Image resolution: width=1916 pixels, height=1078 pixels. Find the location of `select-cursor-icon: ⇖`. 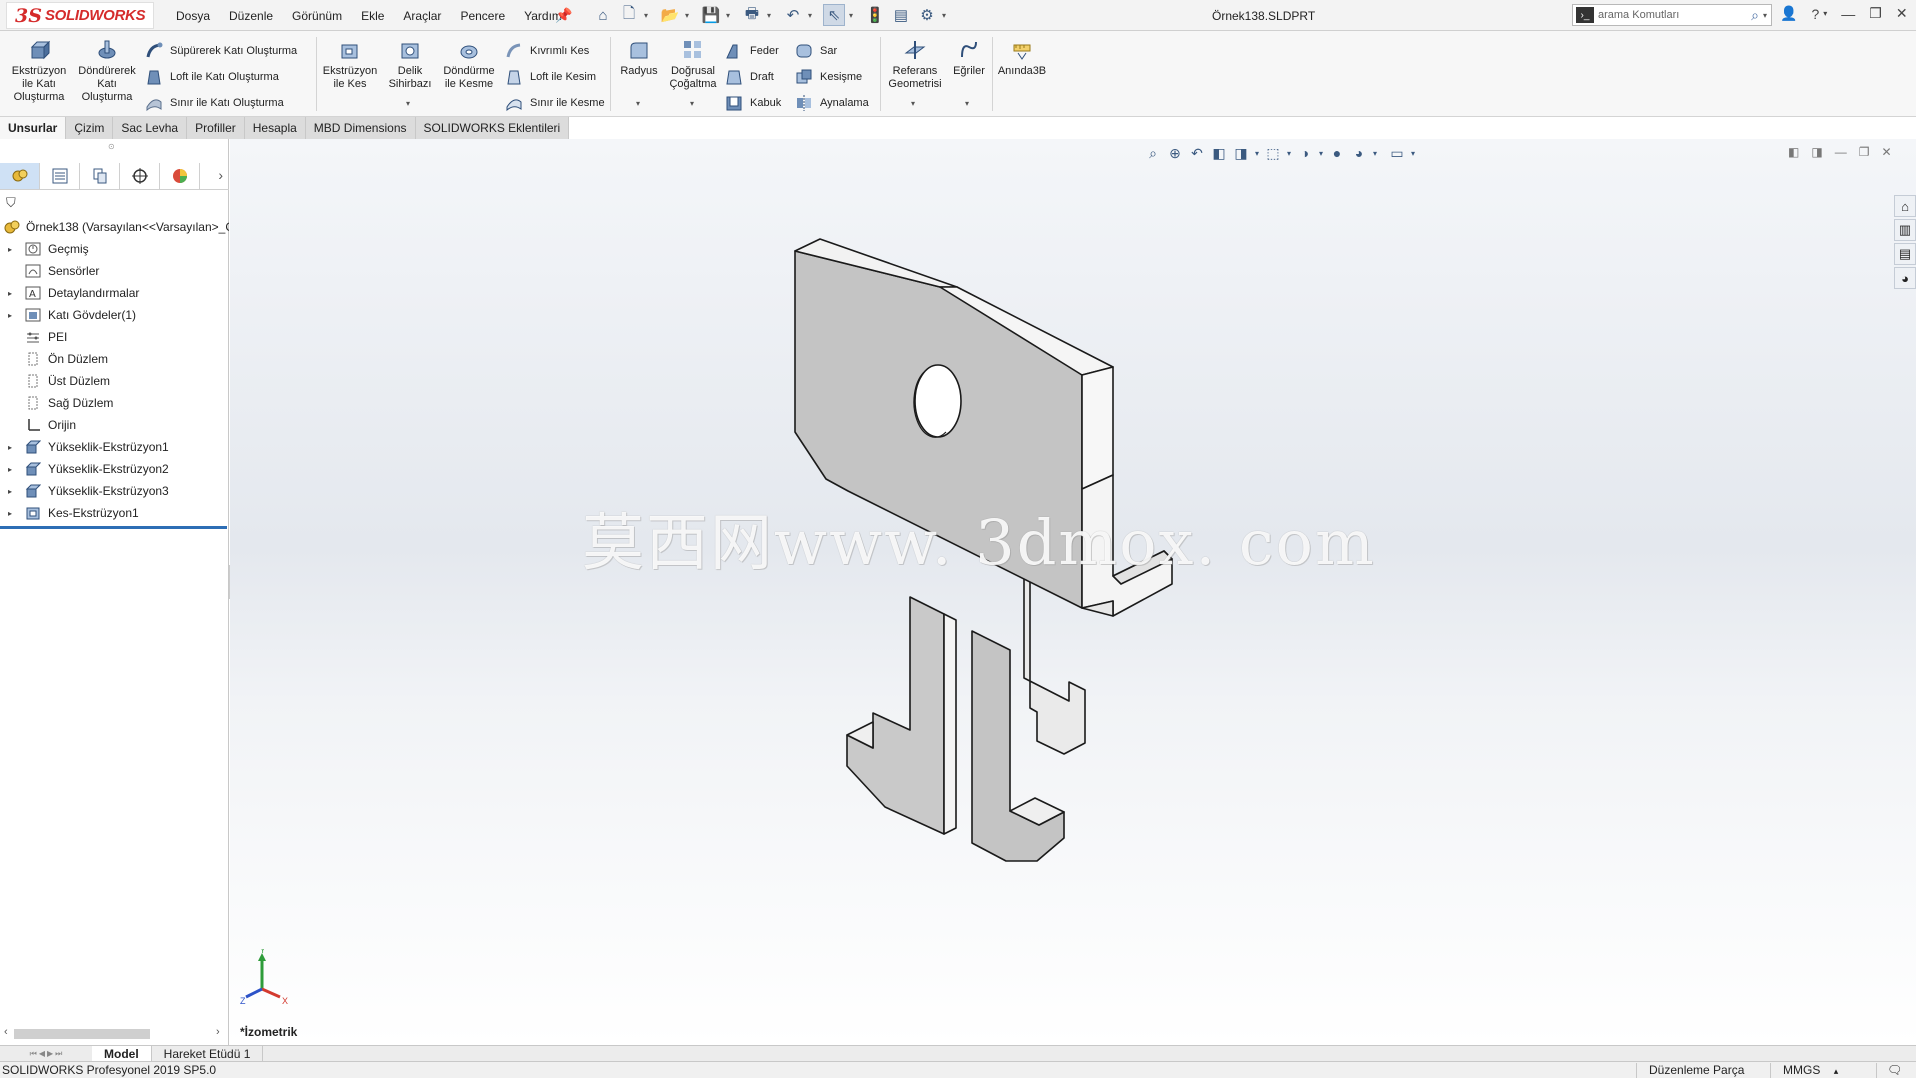

select-cursor-icon: ⇖ is located at coordinates (834, 15).